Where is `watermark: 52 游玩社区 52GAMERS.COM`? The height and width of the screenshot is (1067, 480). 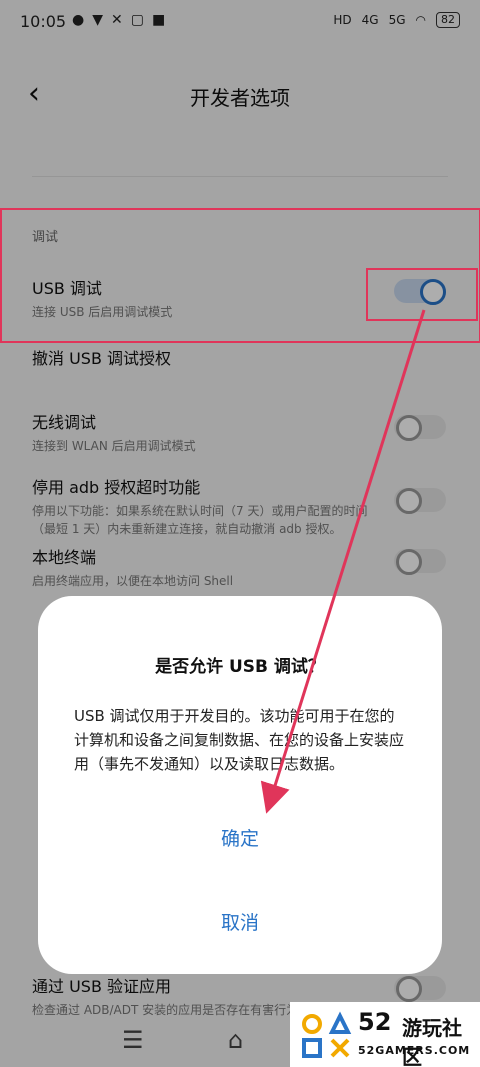 watermark: 52 游玩社区 52GAMERS.COM is located at coordinates (385, 1034).